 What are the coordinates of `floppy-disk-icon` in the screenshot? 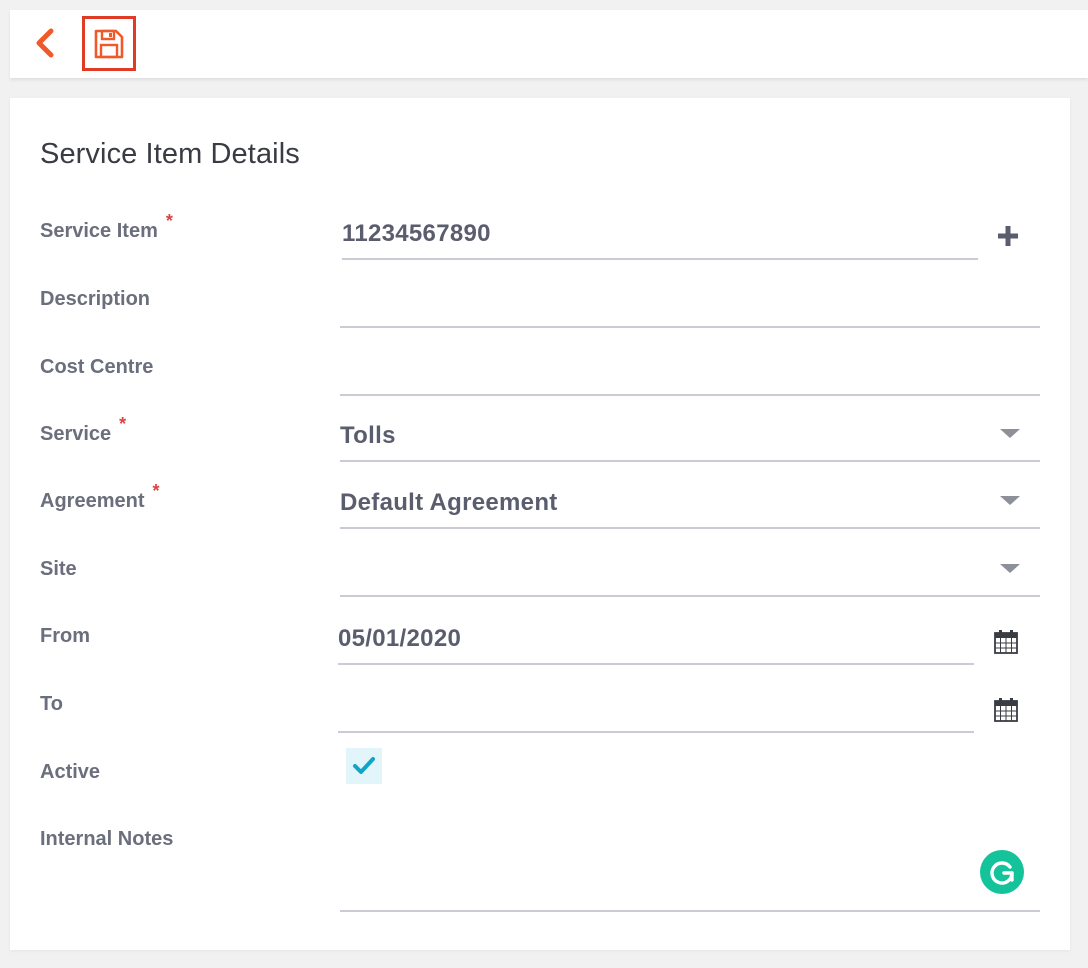 It's located at (109, 43).